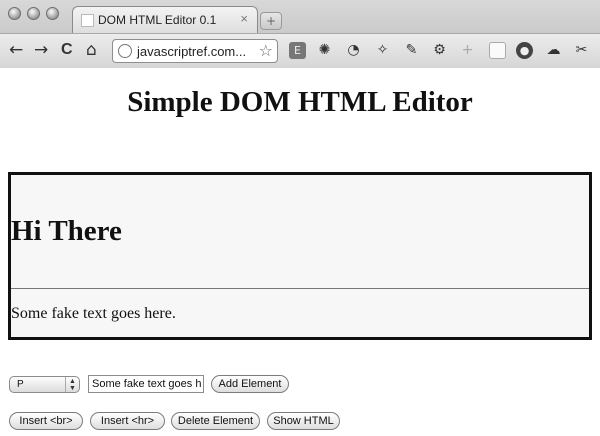  I want to click on element-type-value: P, so click(20, 384).